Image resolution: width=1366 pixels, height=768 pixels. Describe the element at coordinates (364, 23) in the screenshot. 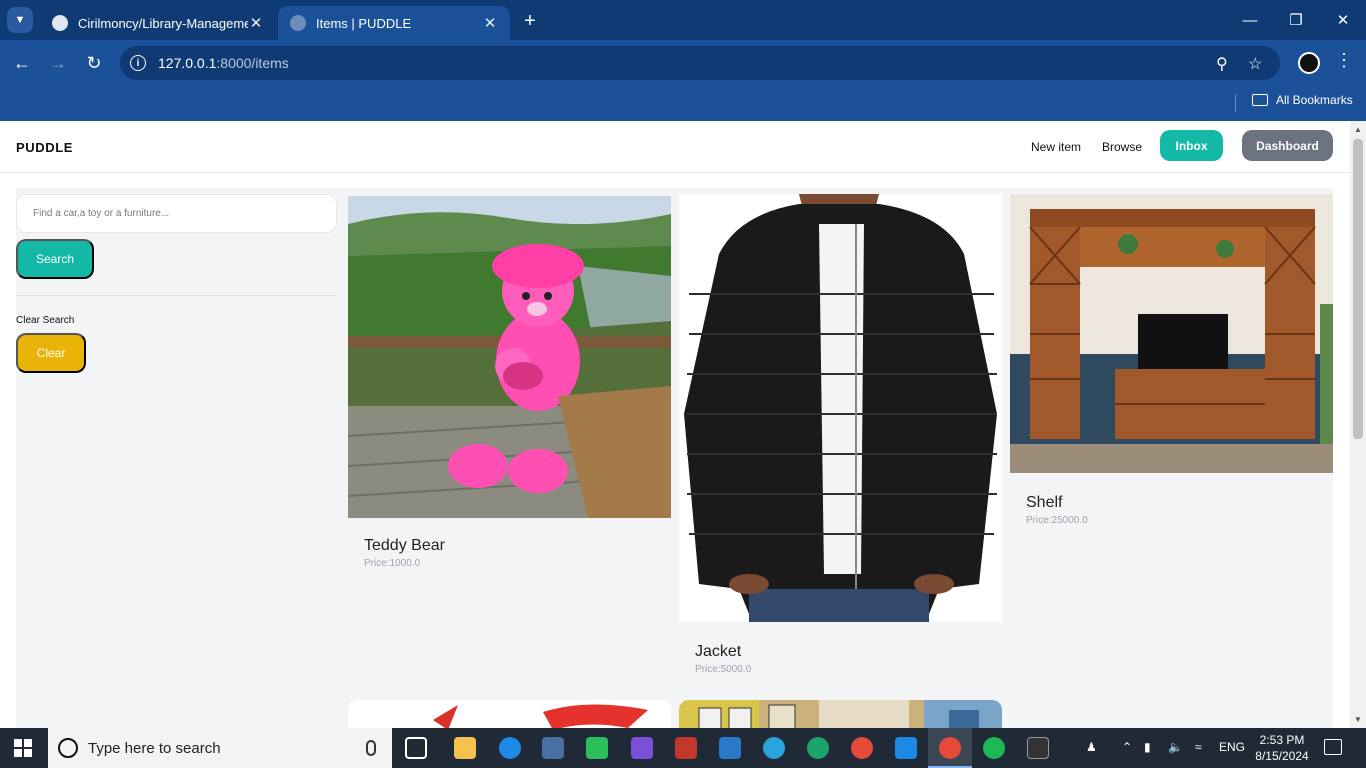

I see `tab-title: Items | PUDDLE` at that location.